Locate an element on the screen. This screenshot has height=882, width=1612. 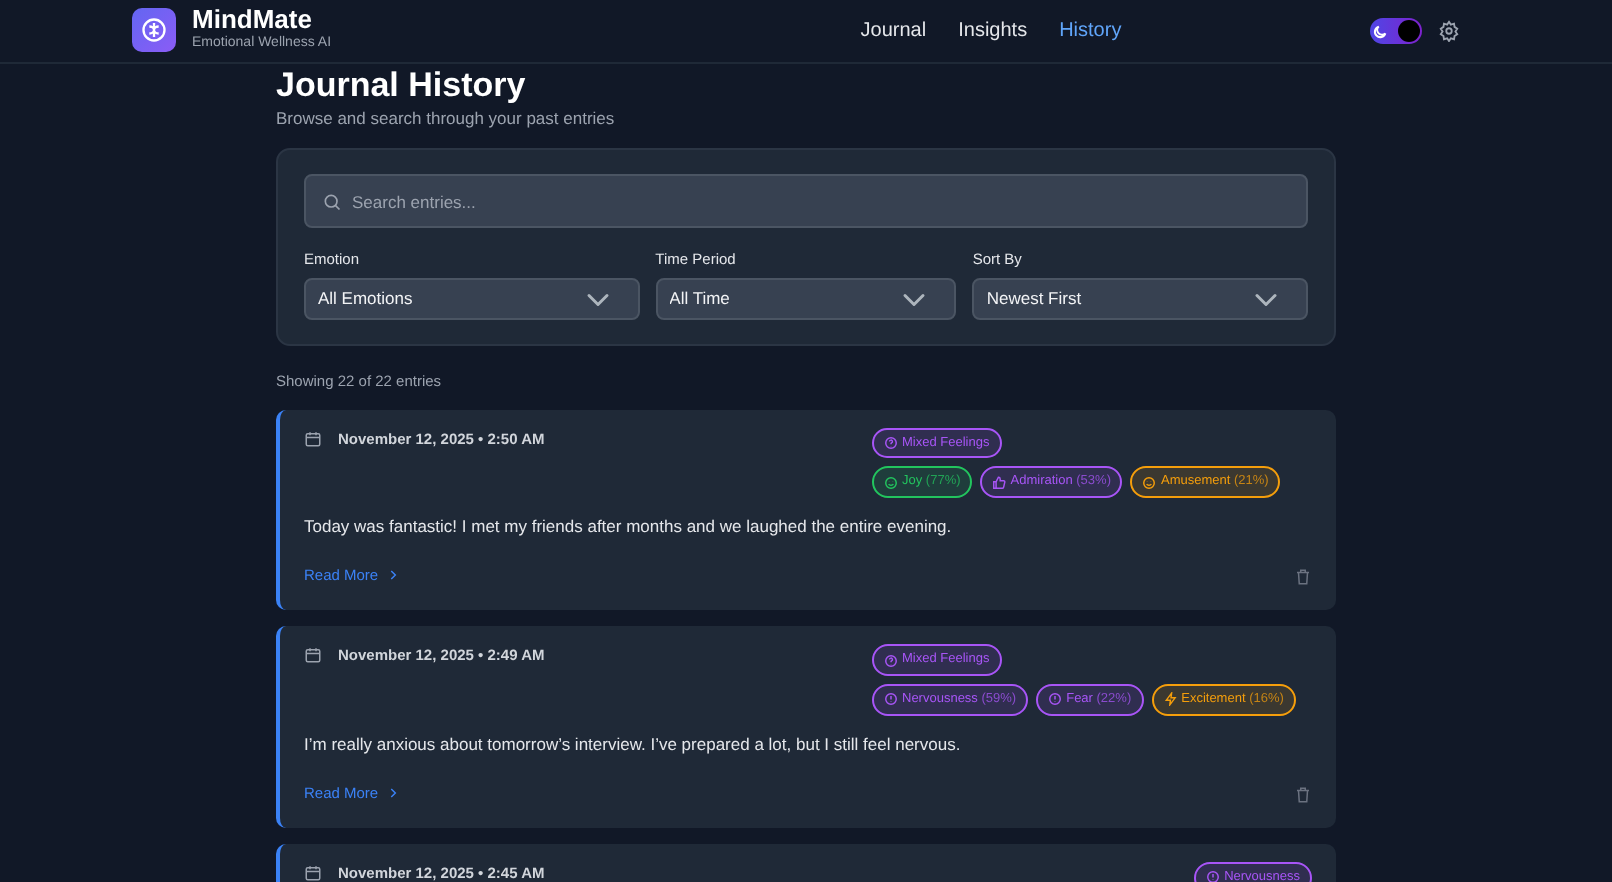
entry-text: I’m really anxious about tomorrow’s interview. I’ve prepared a lot, but I still feel nervous. is located at coordinates (633, 744).